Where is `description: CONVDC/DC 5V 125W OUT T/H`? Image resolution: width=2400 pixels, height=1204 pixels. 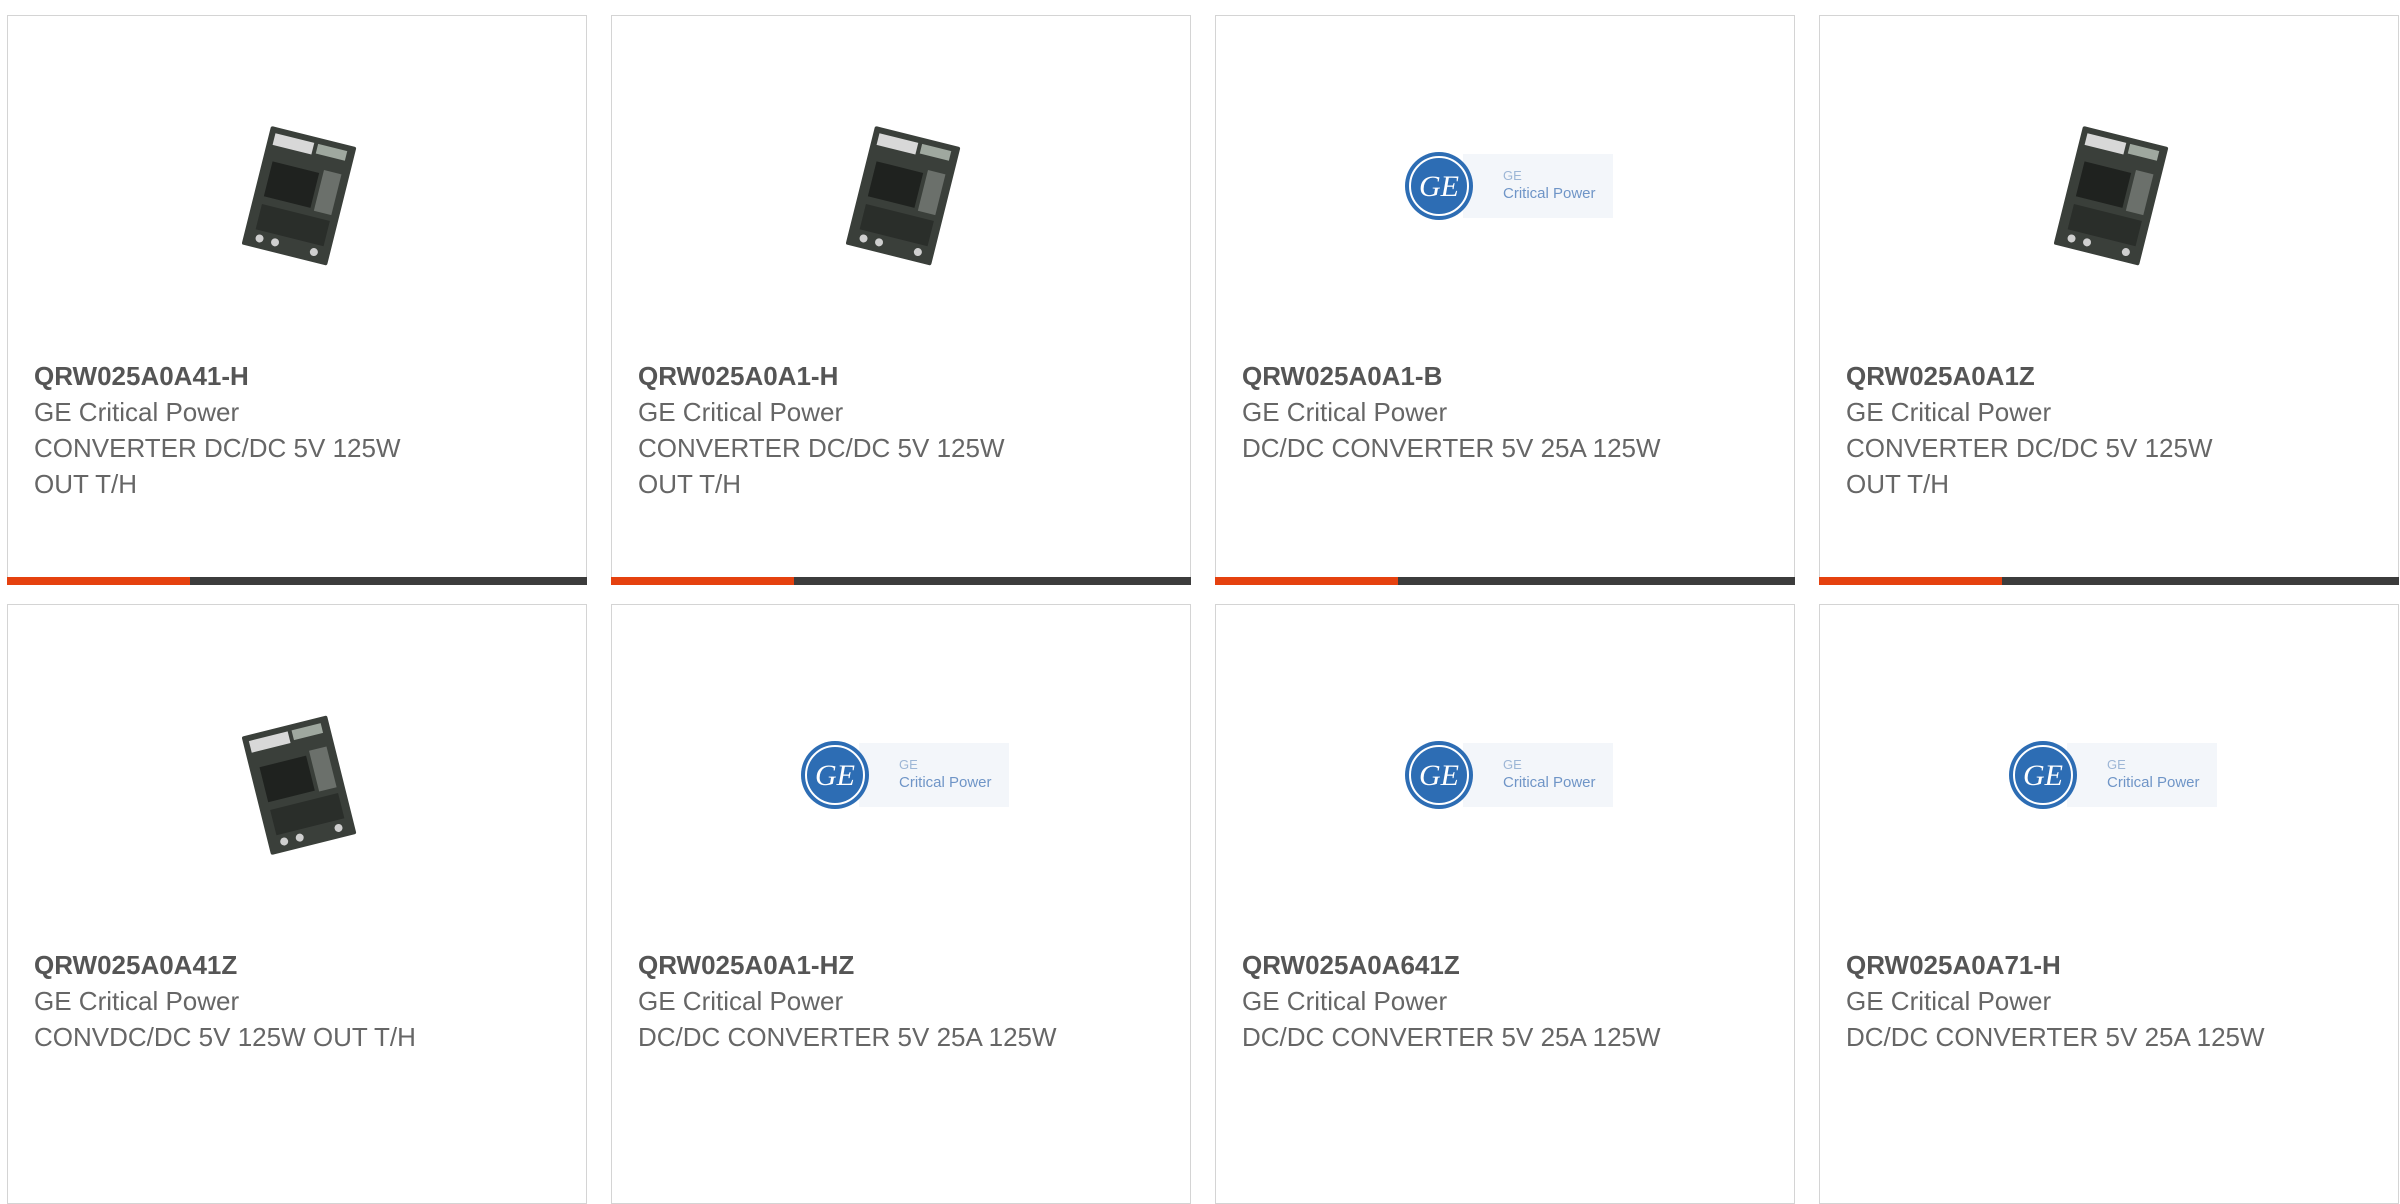 description: CONVDC/DC 5V 125W OUT T/H is located at coordinates (225, 1037).